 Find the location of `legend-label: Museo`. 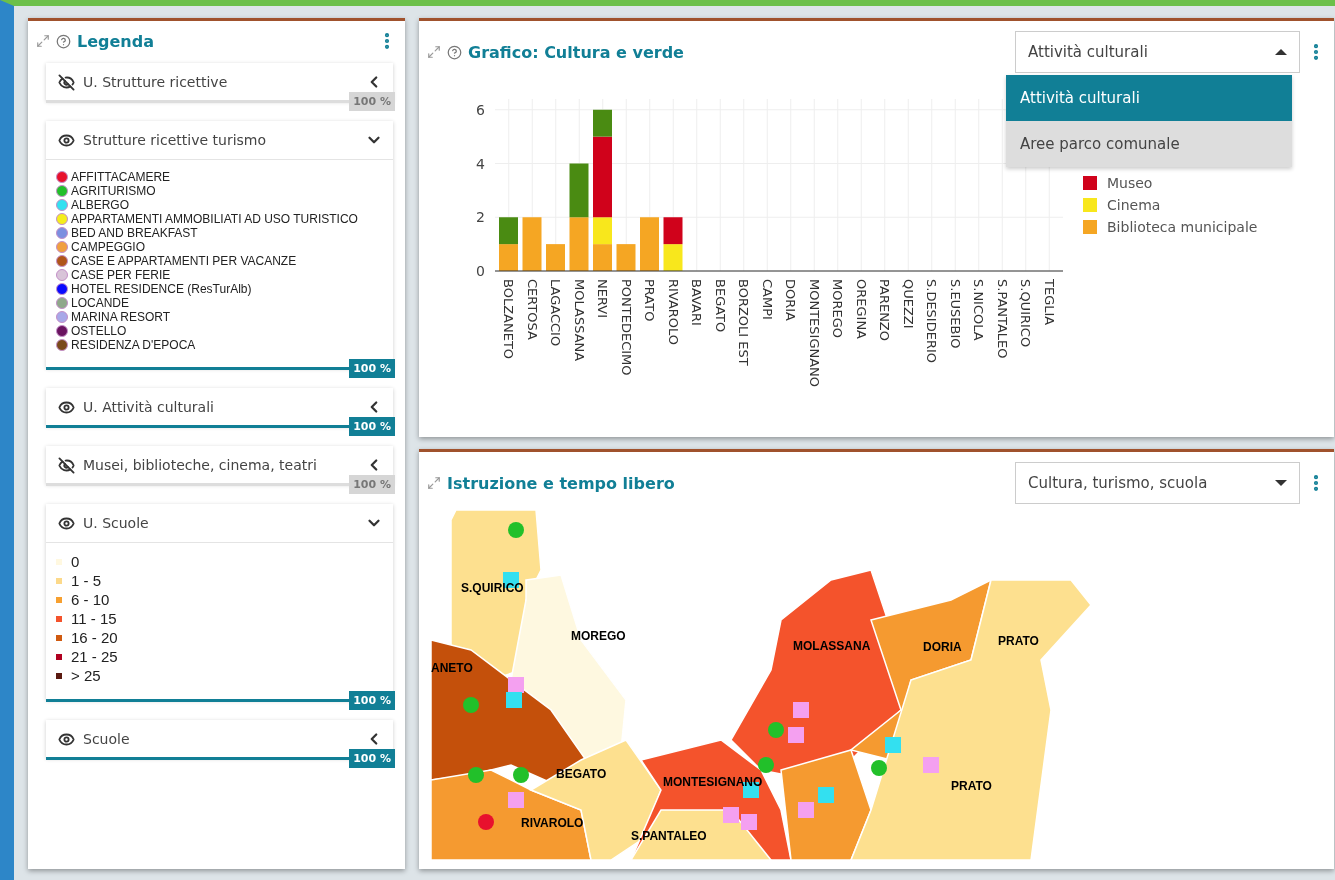

legend-label: Museo is located at coordinates (1130, 183).